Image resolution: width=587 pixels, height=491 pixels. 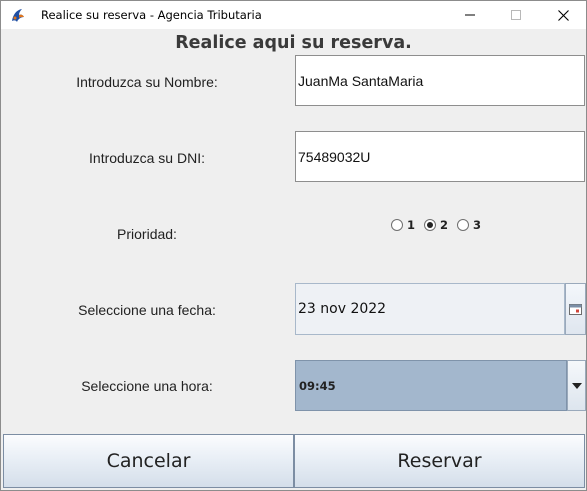 What do you see at coordinates (317, 385) in the screenshot?
I see `time-value: 09:45` at bounding box center [317, 385].